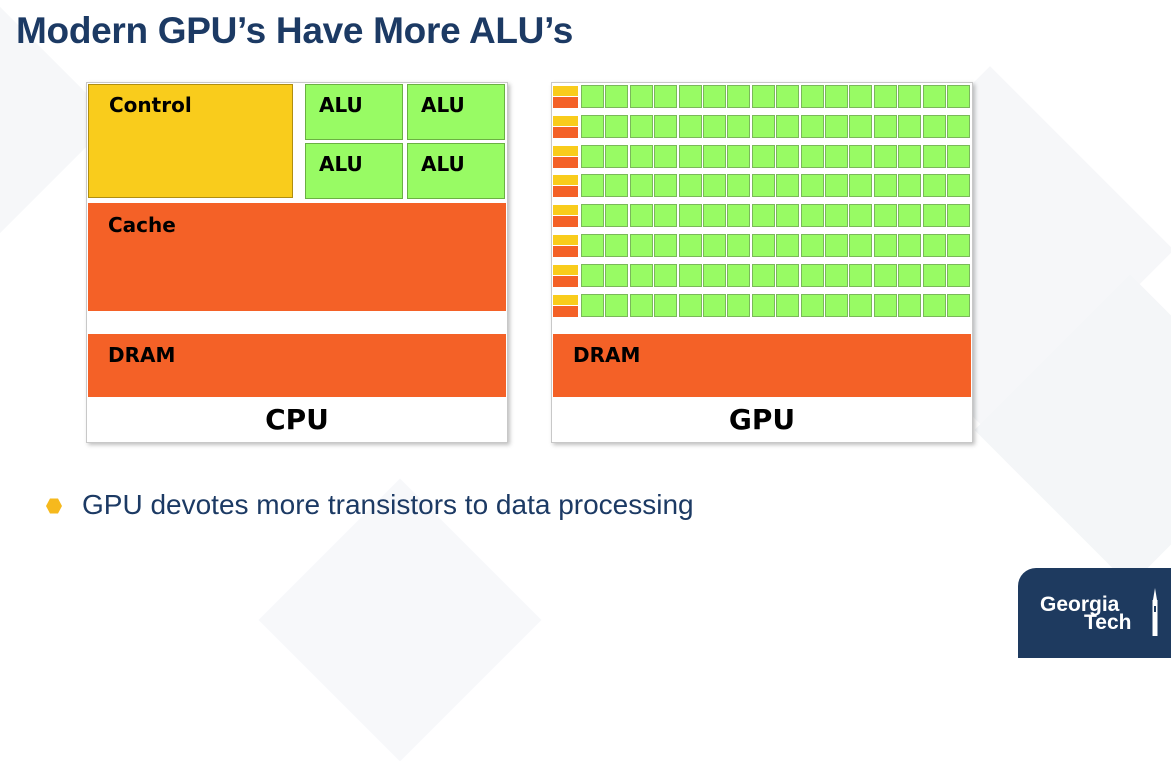  What do you see at coordinates (190, 141) in the screenshot?
I see `cpu-control-block: Control` at bounding box center [190, 141].